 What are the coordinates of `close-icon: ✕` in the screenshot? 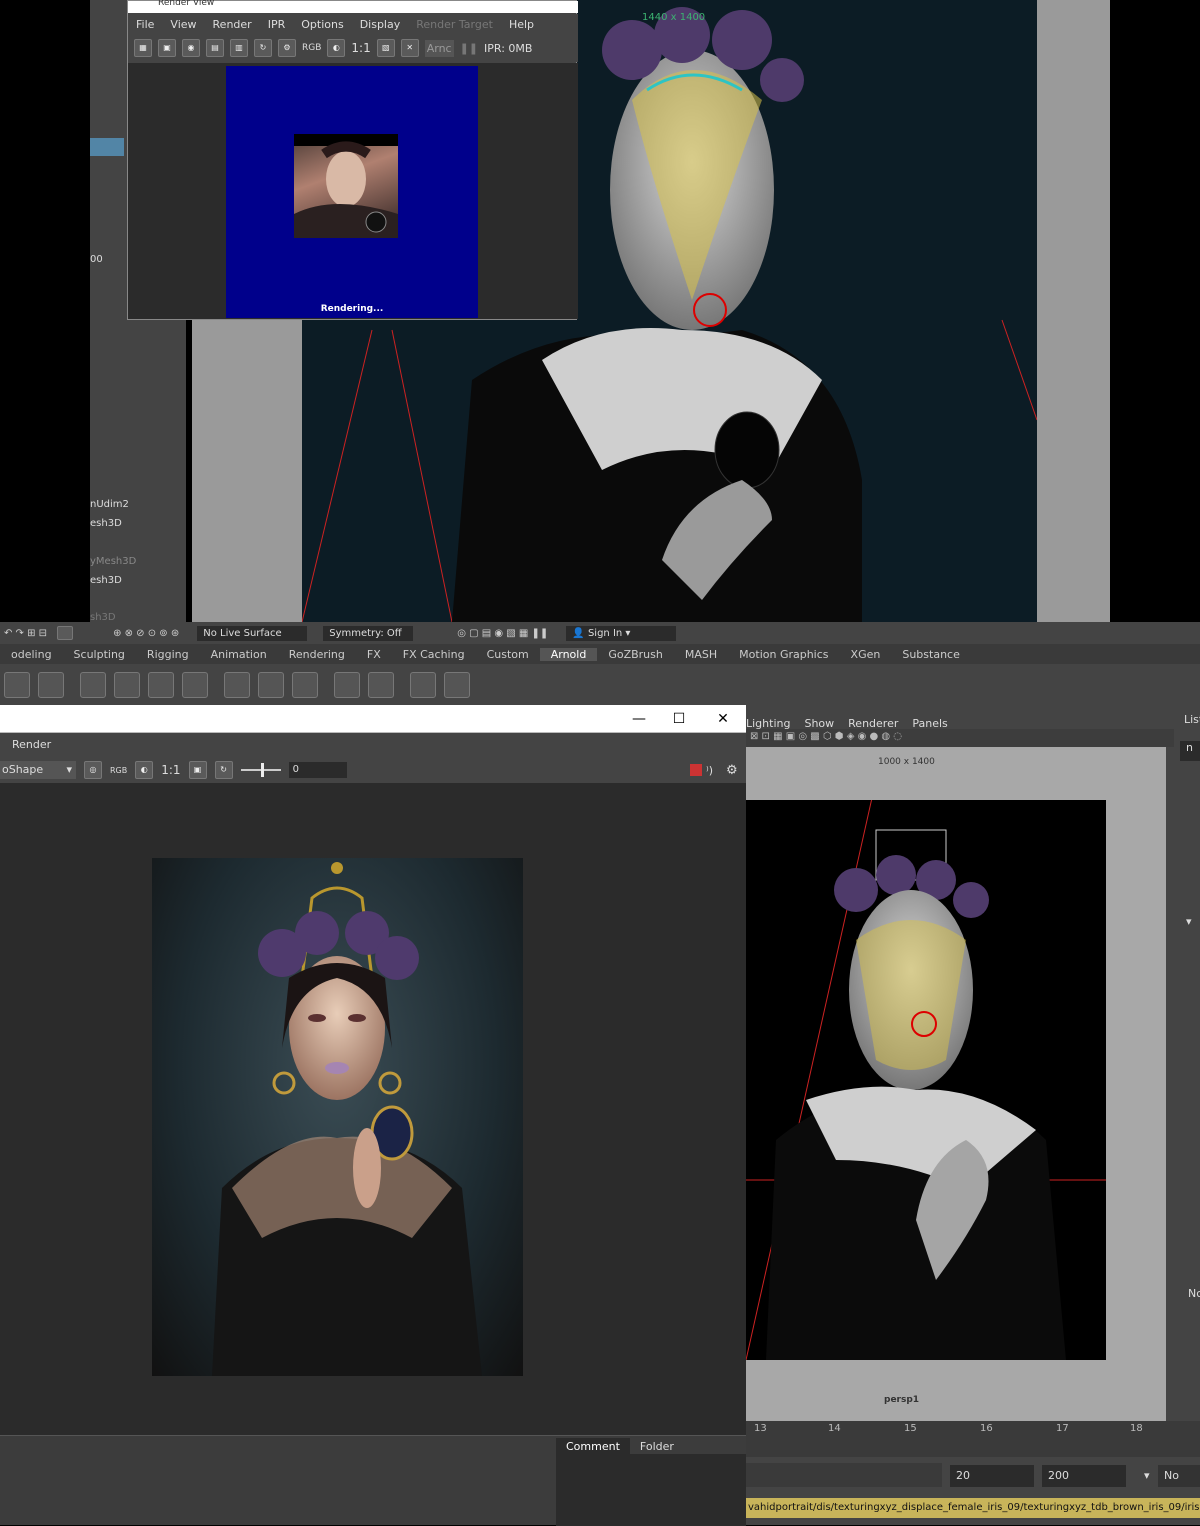 It's located at (723, 719).